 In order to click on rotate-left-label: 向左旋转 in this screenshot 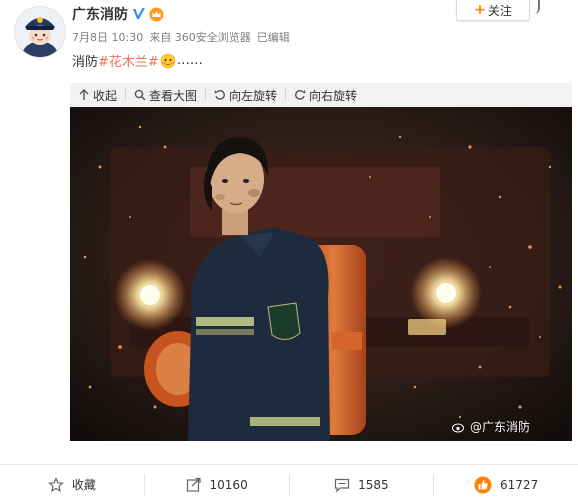, I will do `click(253, 95)`.